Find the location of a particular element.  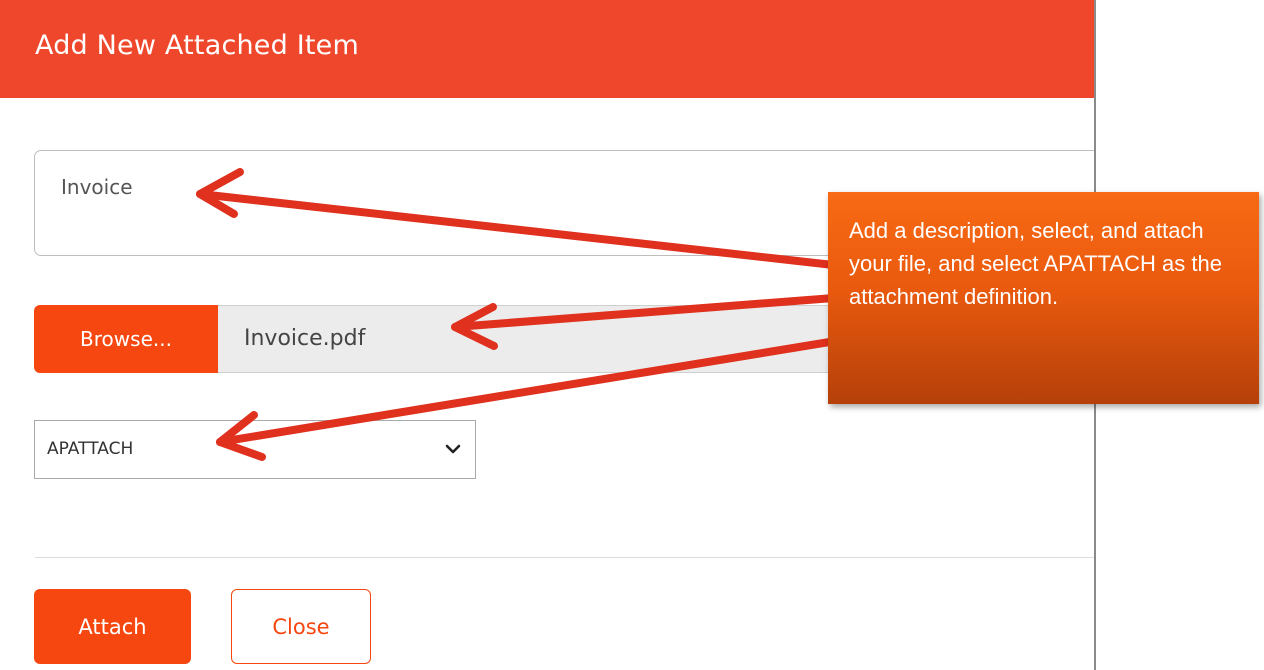

footer-divider is located at coordinates (564, 557).